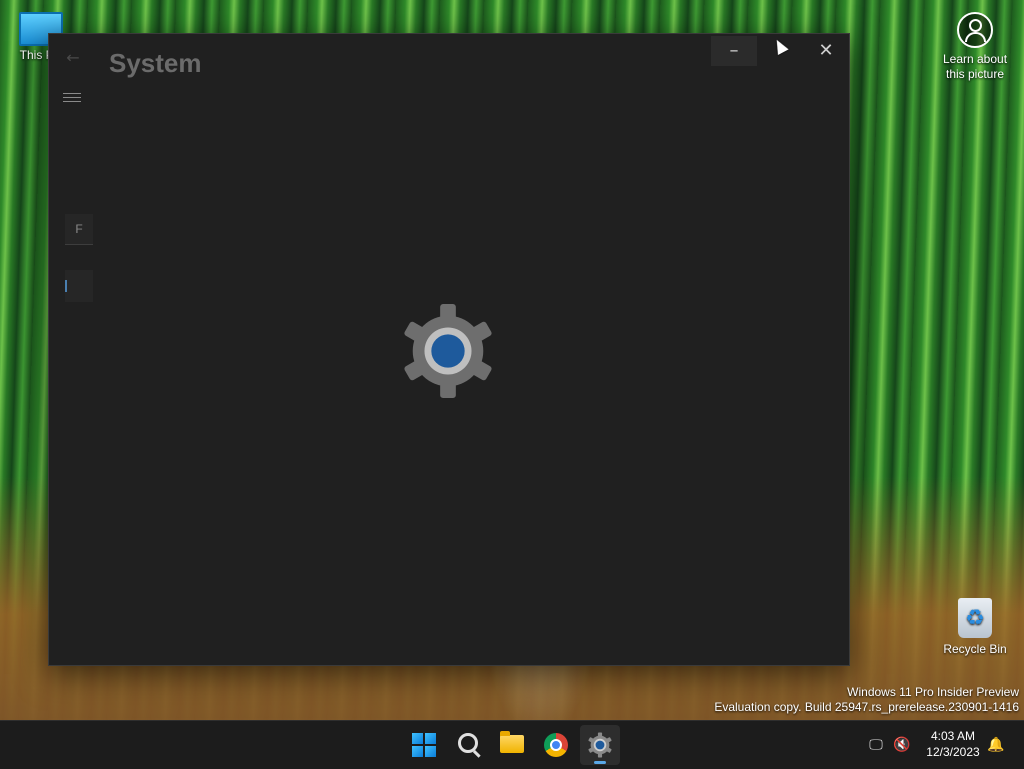 Image resolution: width=1024 pixels, height=769 pixels. I want to click on volume-muted-icon: 🔇, so click(902, 745).